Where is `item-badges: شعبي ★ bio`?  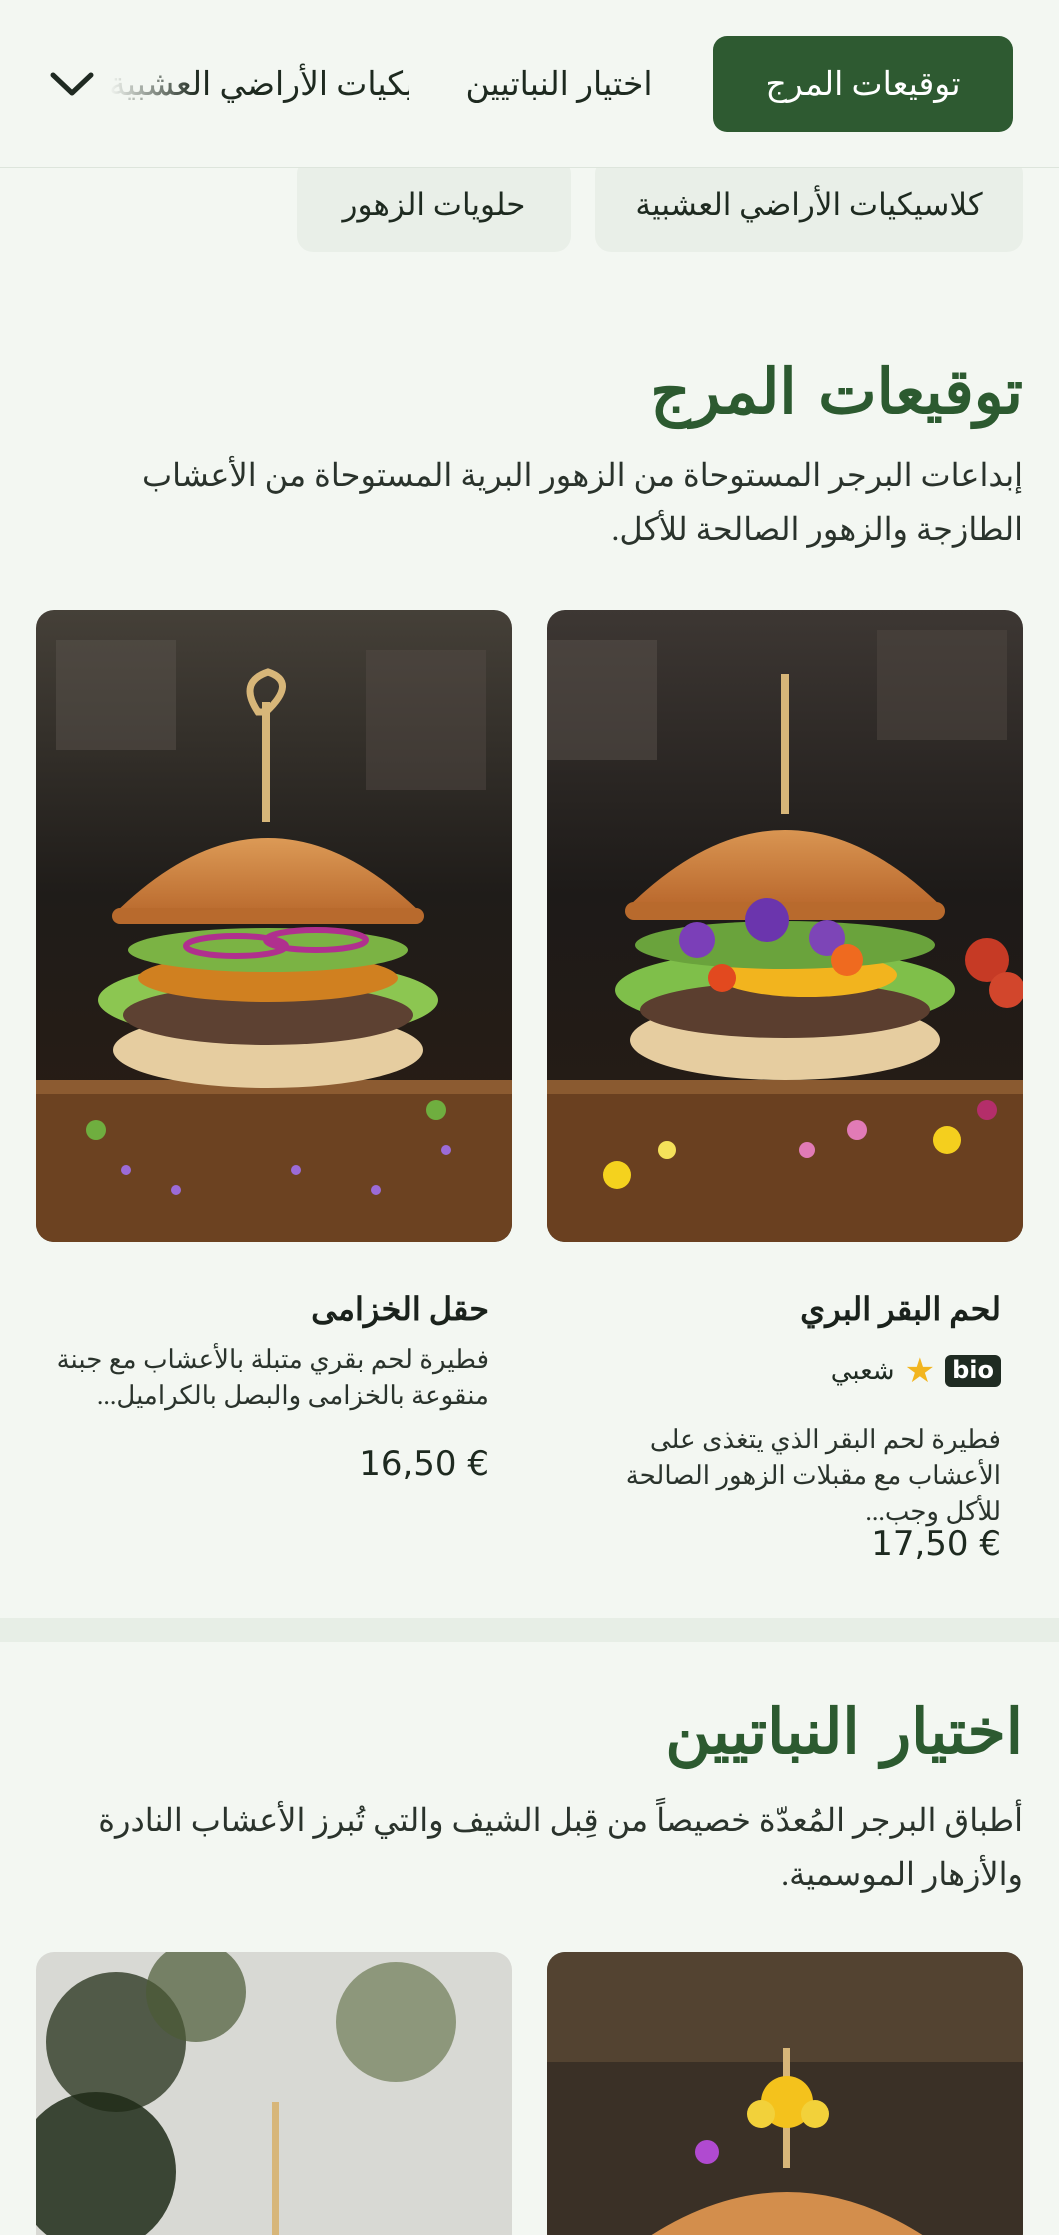
item-badges: شعبي ★ bio is located at coordinates (916, 1371).